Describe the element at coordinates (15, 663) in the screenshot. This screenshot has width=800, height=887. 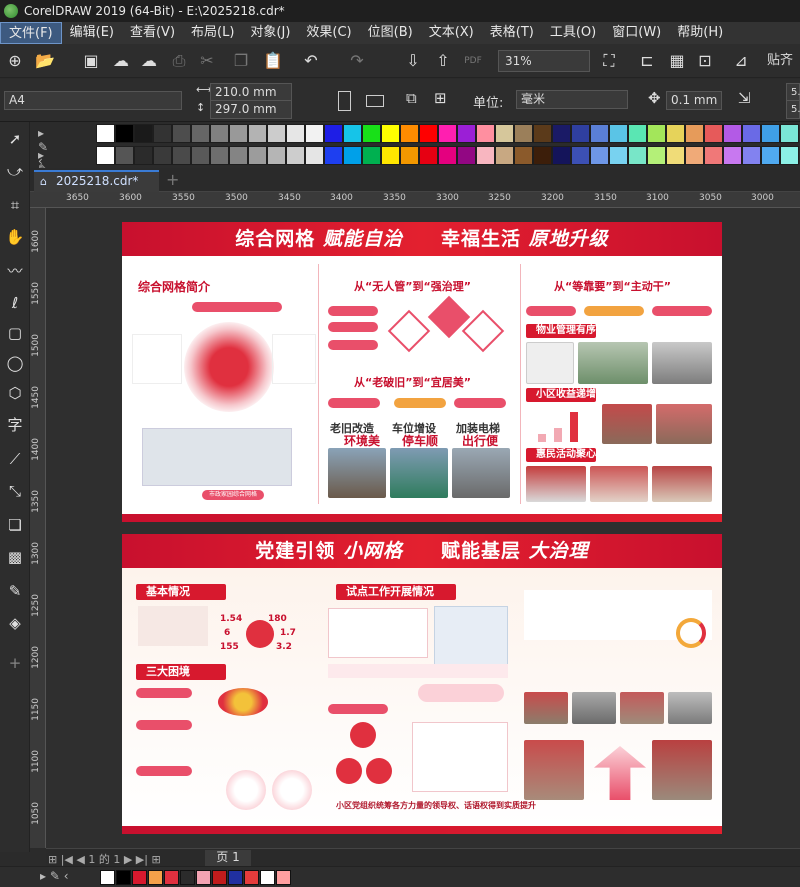
I see `add-tool-icon: +` at that location.